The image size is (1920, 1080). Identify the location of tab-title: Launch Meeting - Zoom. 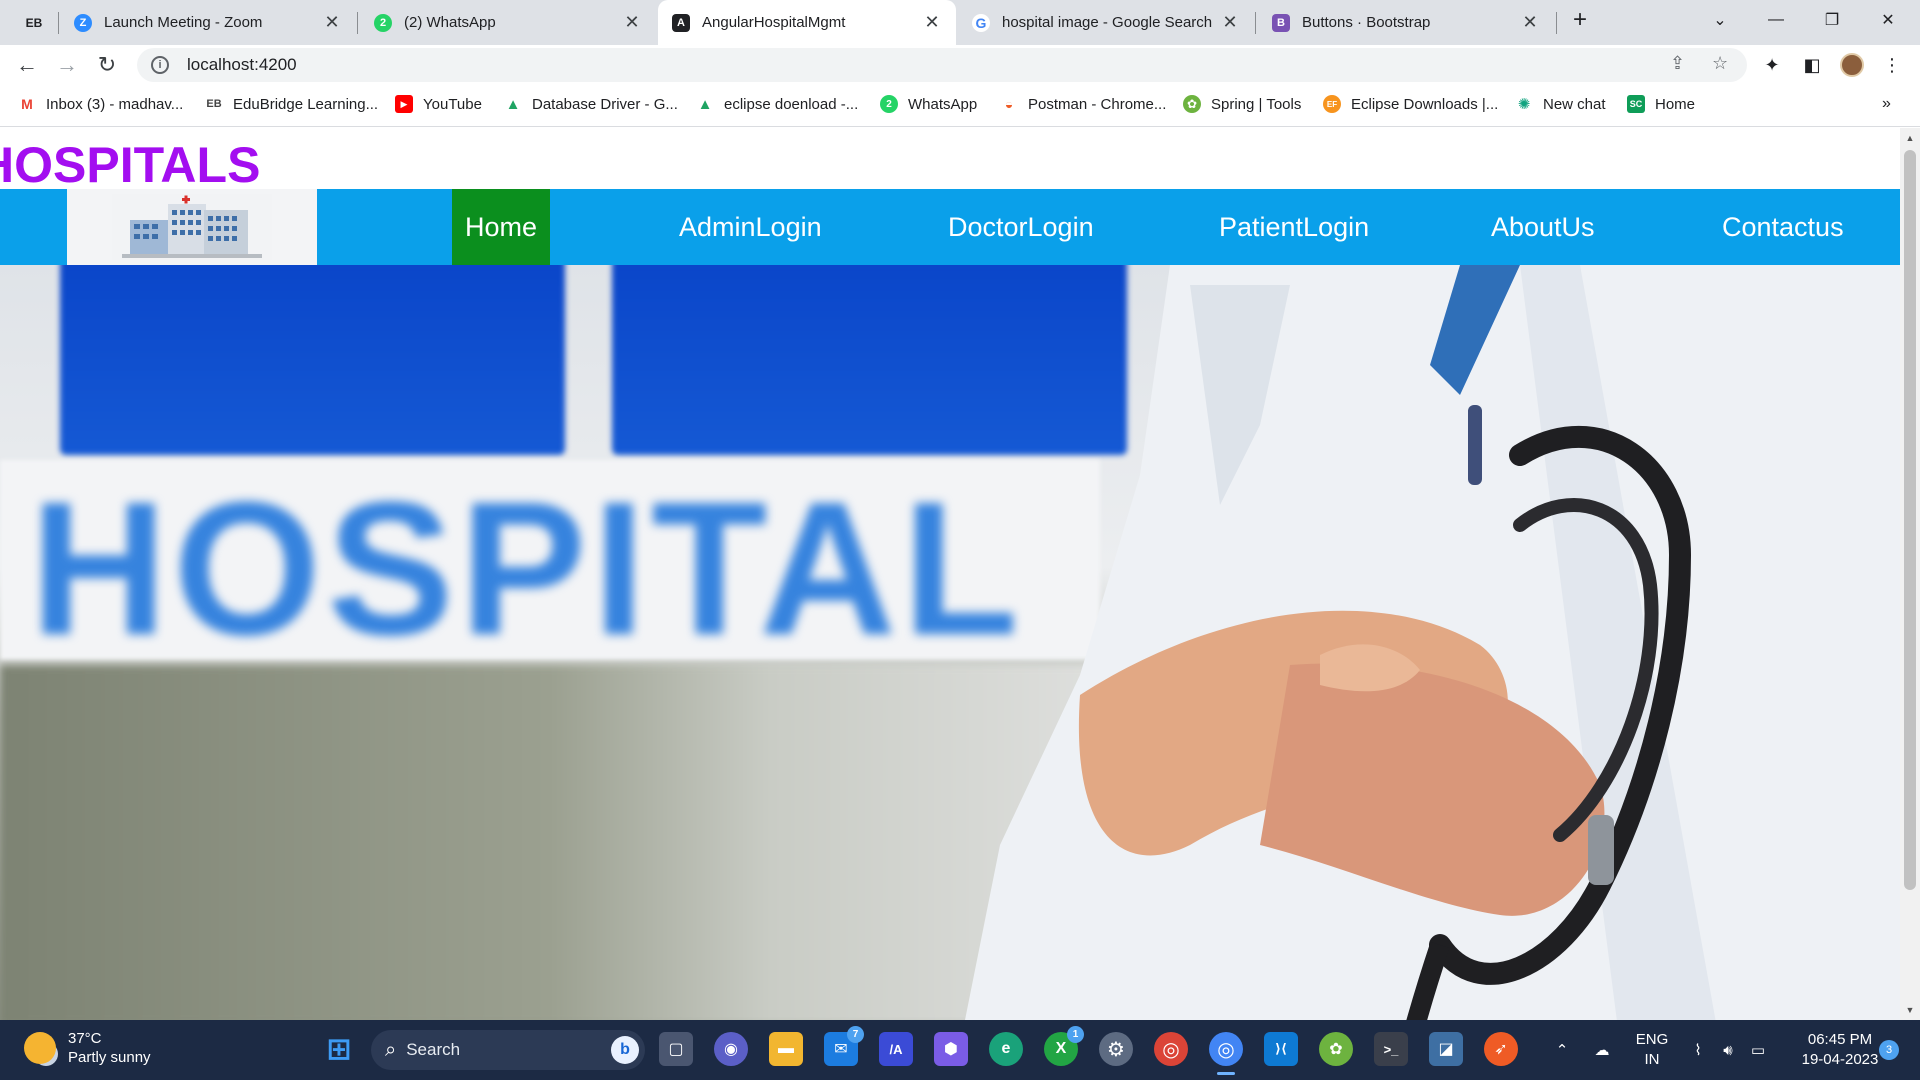
(183, 22).